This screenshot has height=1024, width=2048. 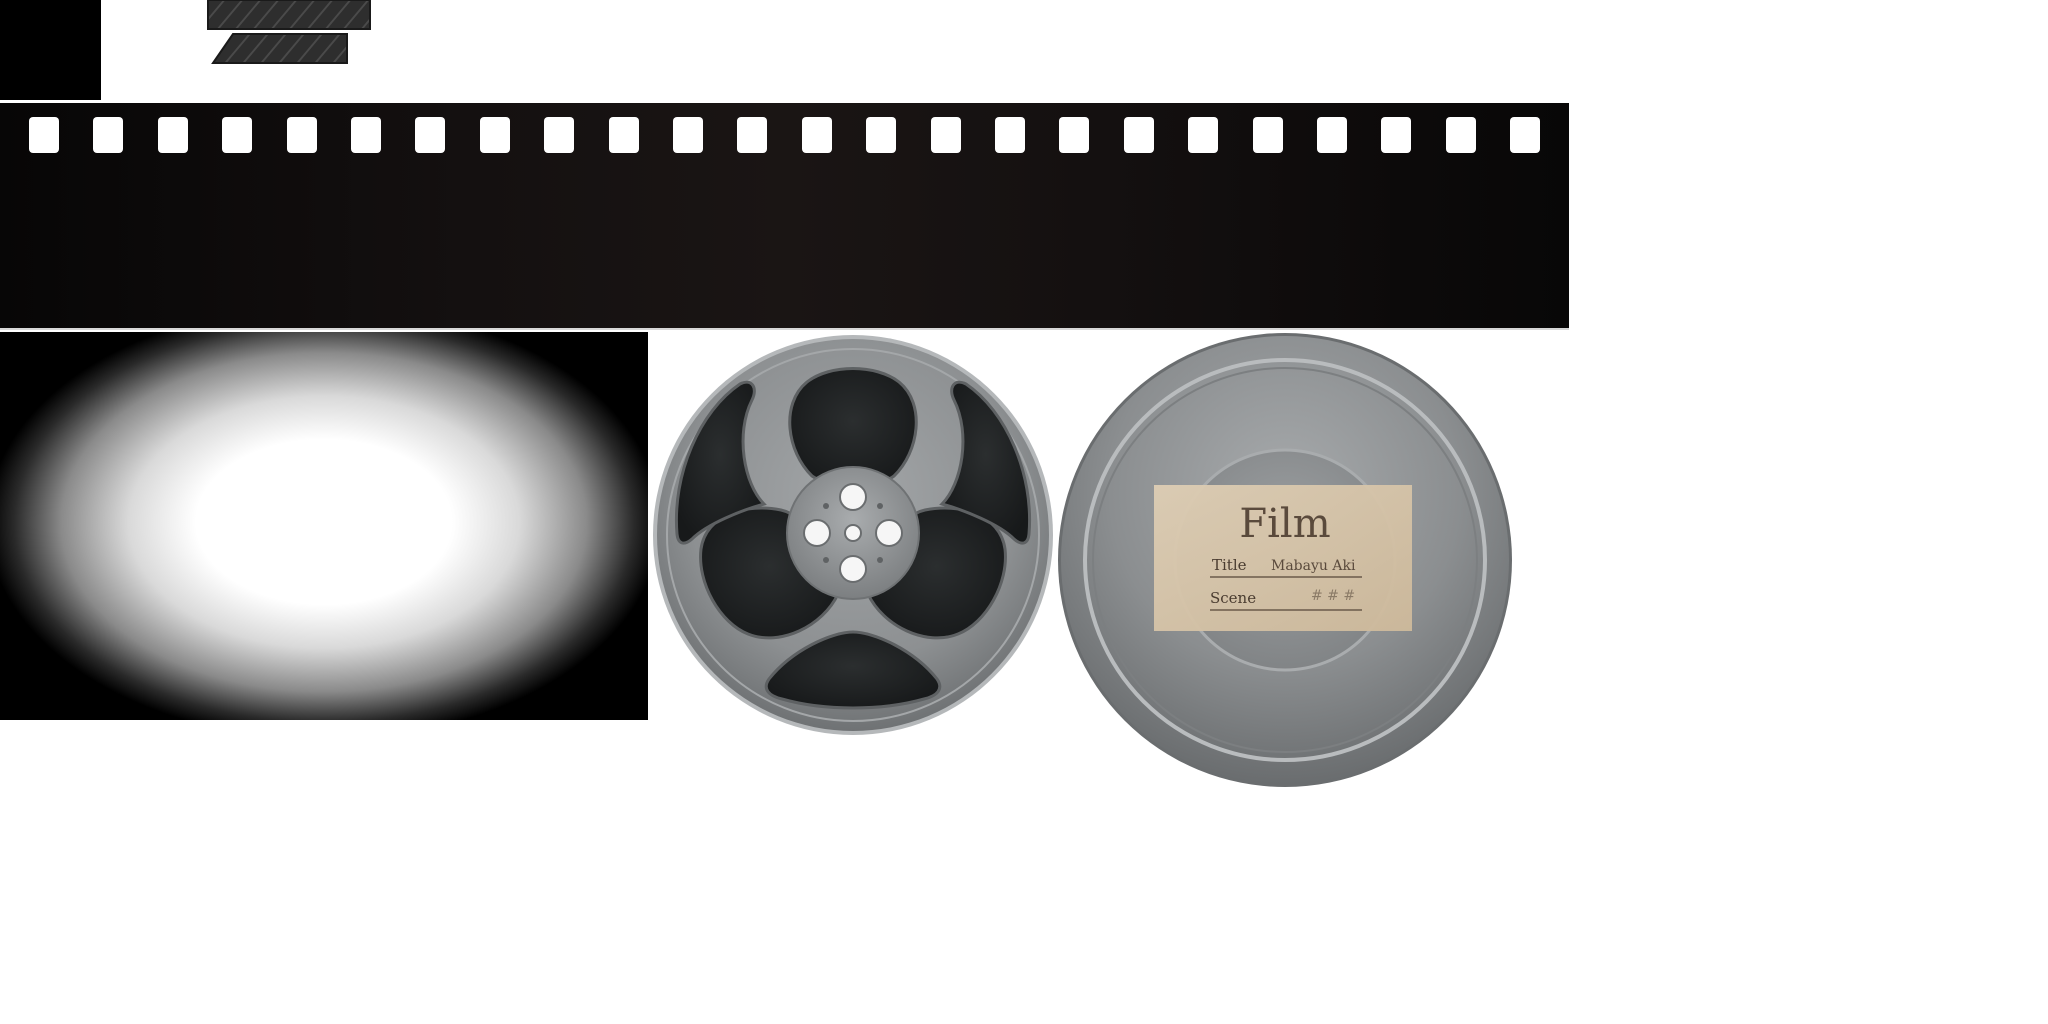 I want to click on clapper-top-stick, so click(x=289, y=15).